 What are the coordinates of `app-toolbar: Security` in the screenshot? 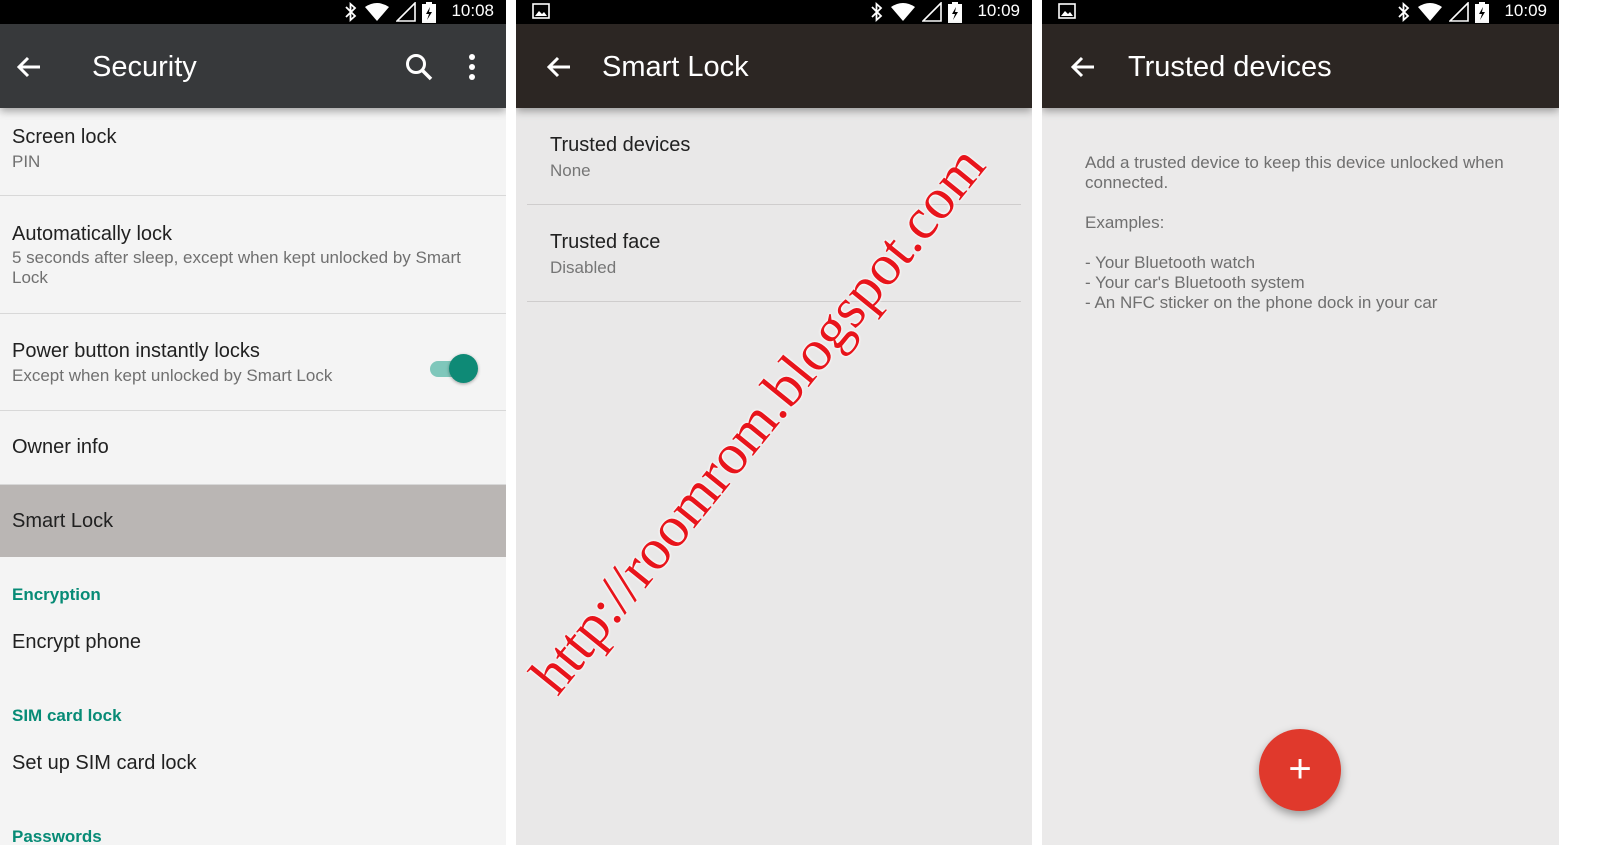 It's located at (253, 66).